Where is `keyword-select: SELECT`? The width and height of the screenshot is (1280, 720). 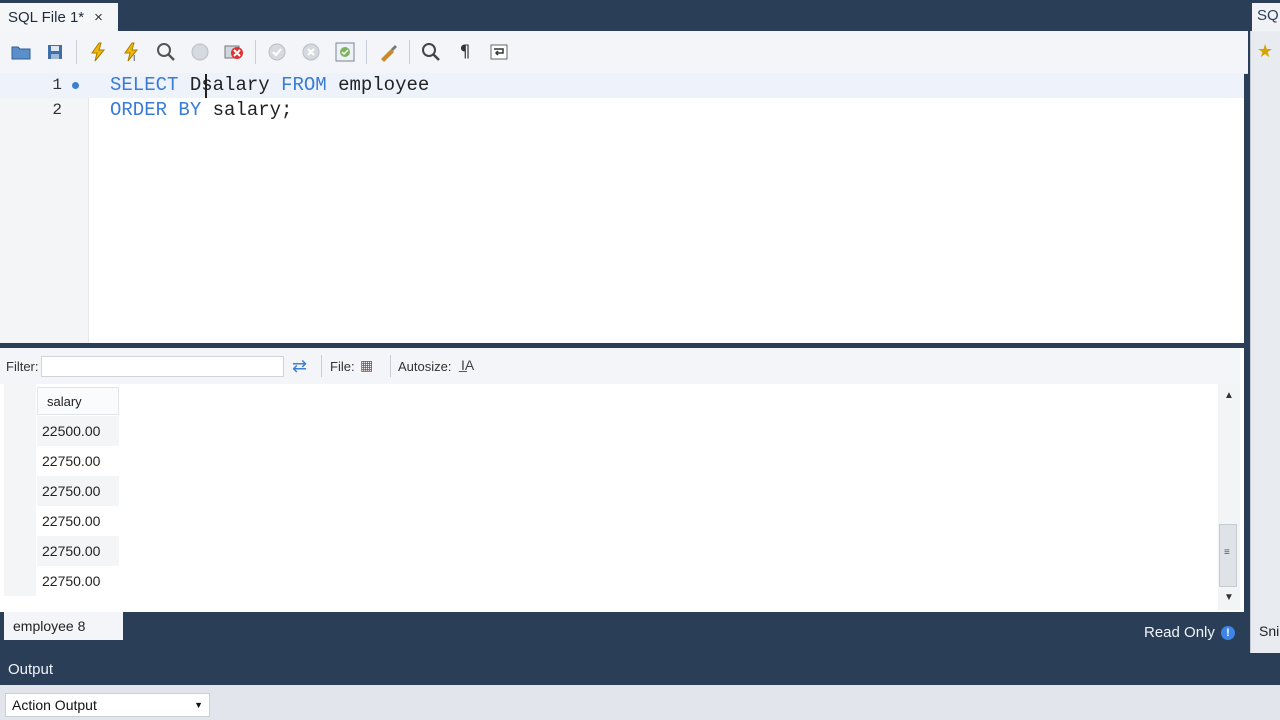 keyword-select: SELECT is located at coordinates (144, 85).